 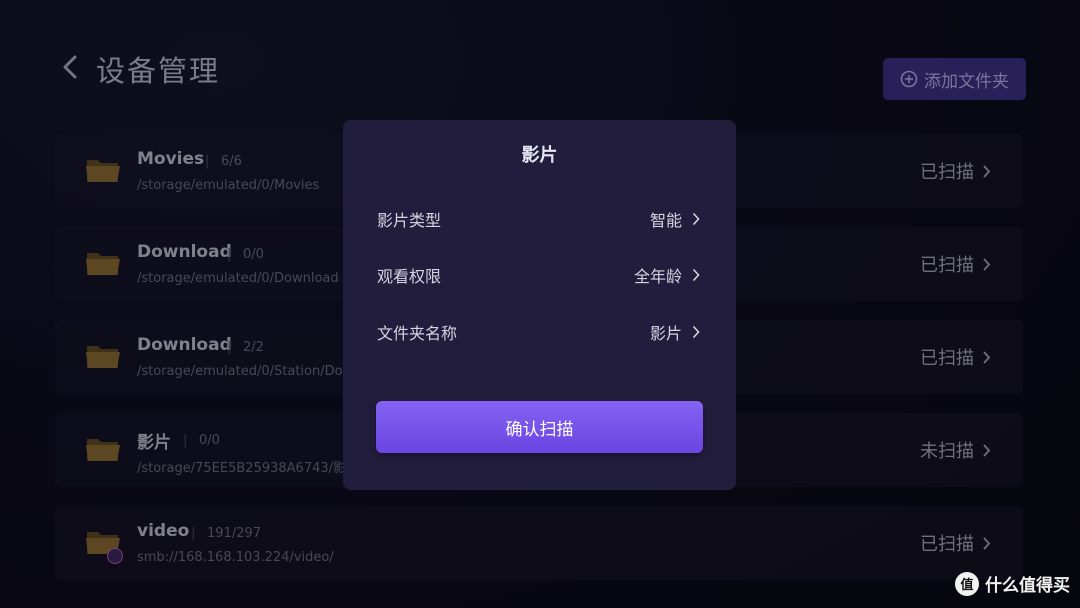 I want to click on setting-viewing-rating: 观看权限 全年龄, so click(x=538, y=274).